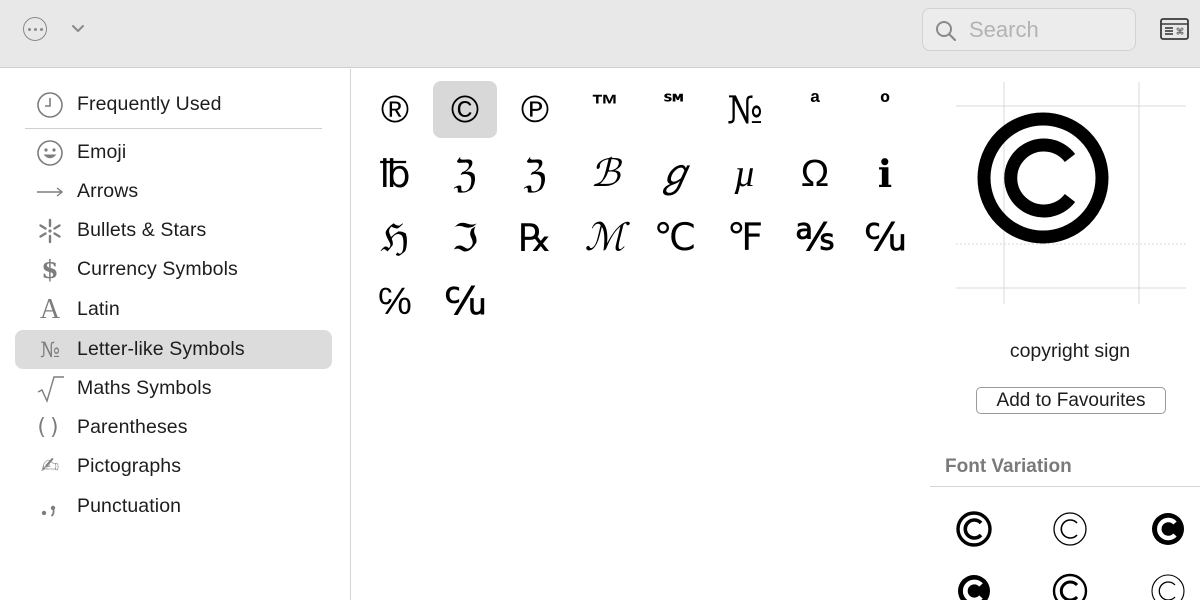  Describe the element at coordinates (132, 427) in the screenshot. I see `sidebar-item-label: Parentheses` at that location.